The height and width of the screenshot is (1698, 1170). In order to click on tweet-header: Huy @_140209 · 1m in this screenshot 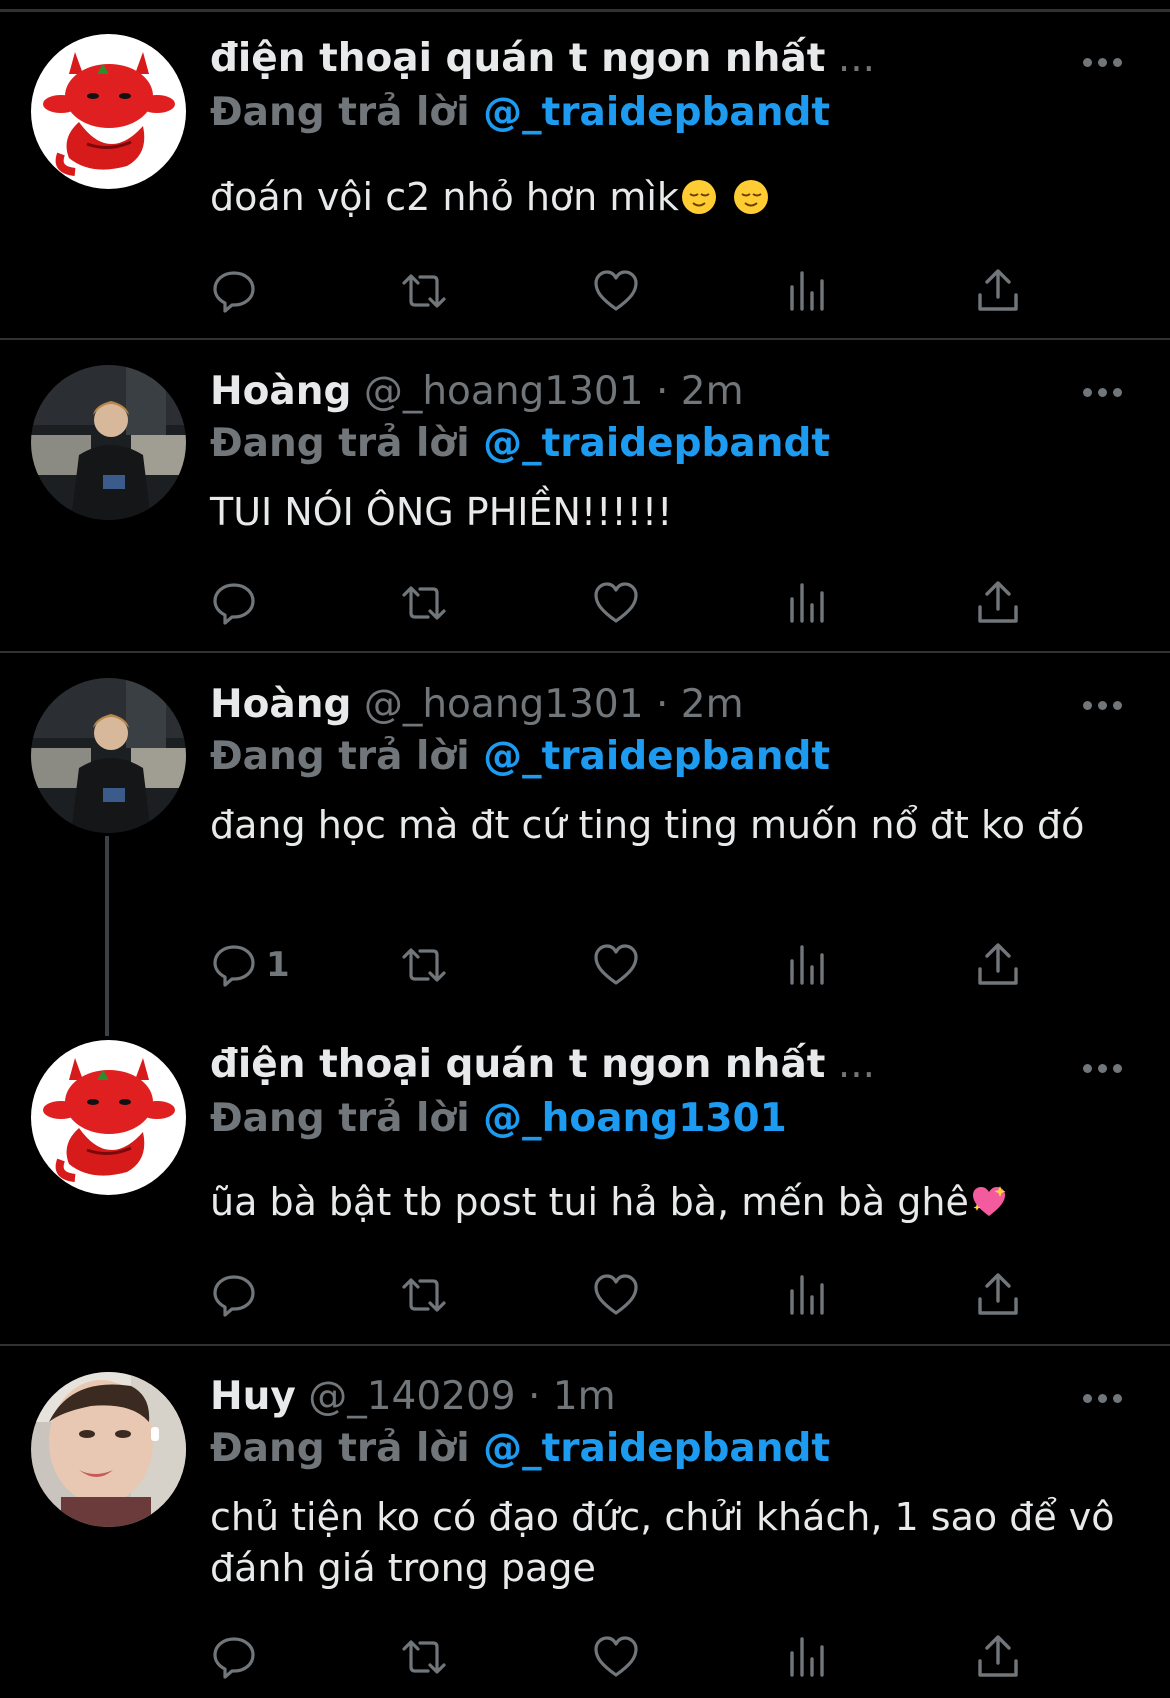, I will do `click(413, 1397)`.